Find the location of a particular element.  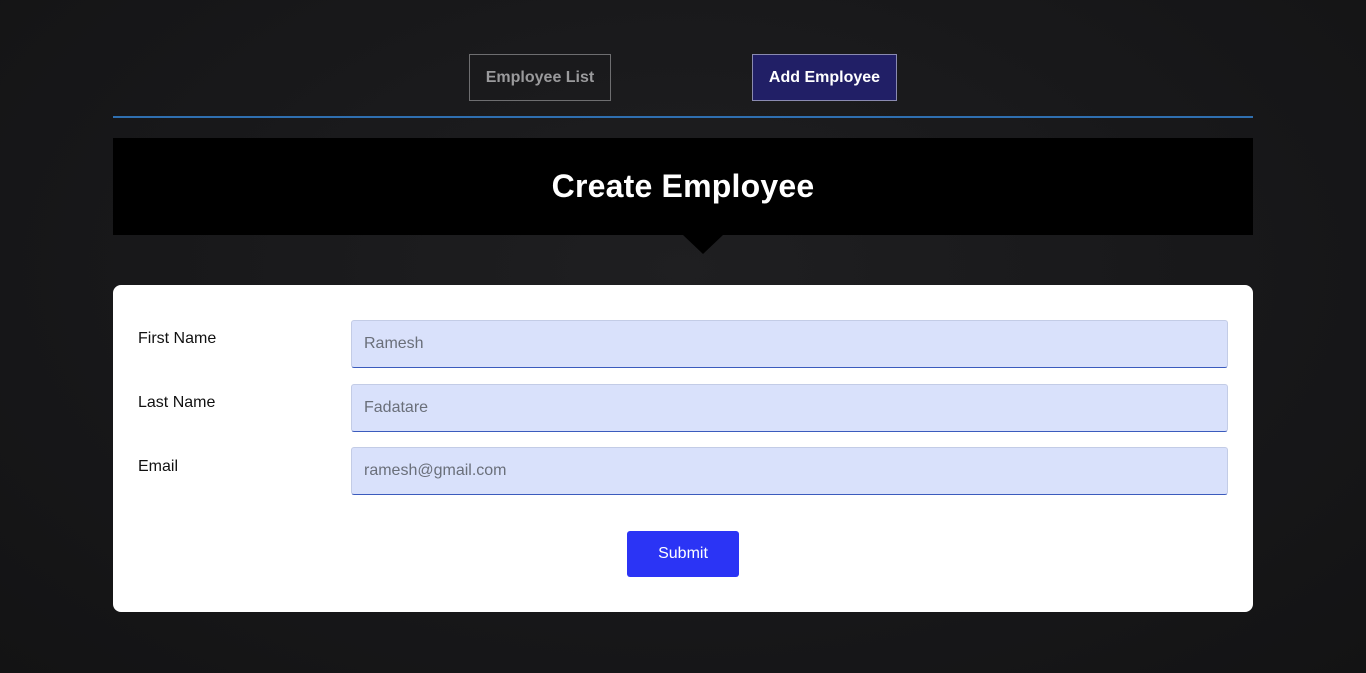

page-title: Create Employee is located at coordinates (683, 186).